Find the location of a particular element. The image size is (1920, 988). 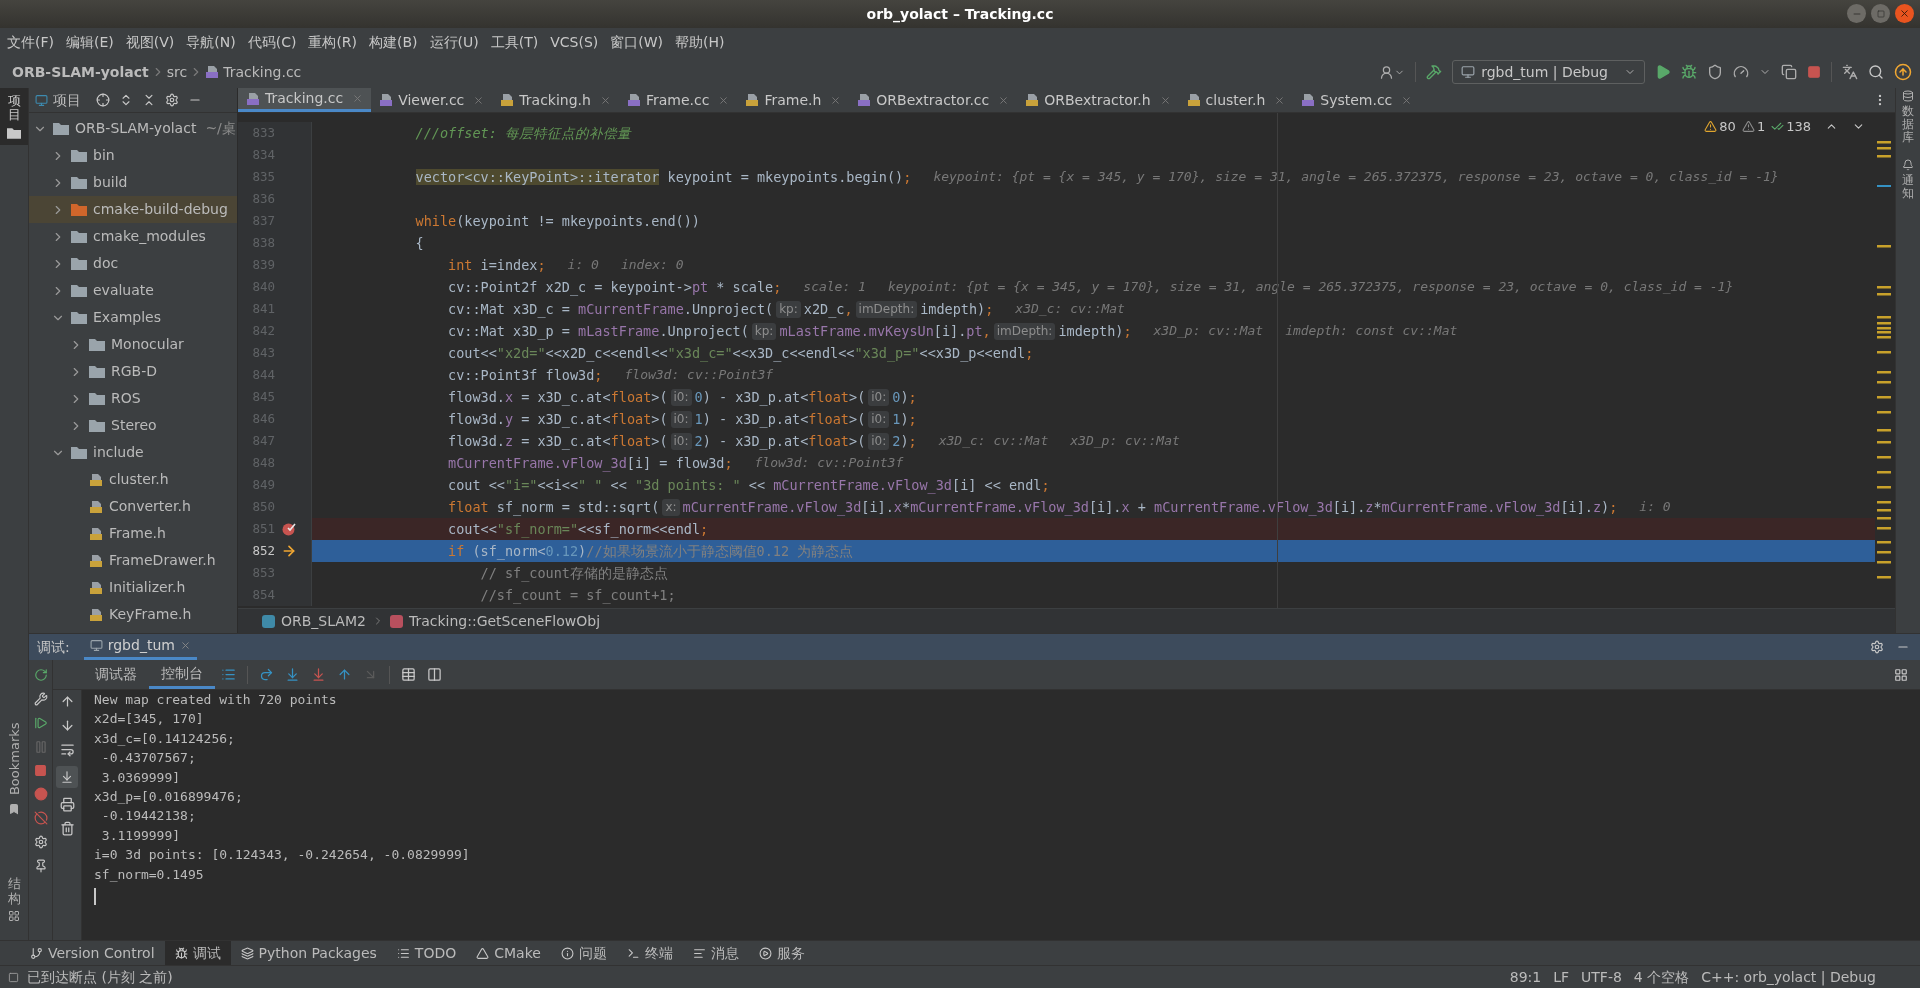

tool-window-tab: Bookmarks is located at coordinates (14, 766).